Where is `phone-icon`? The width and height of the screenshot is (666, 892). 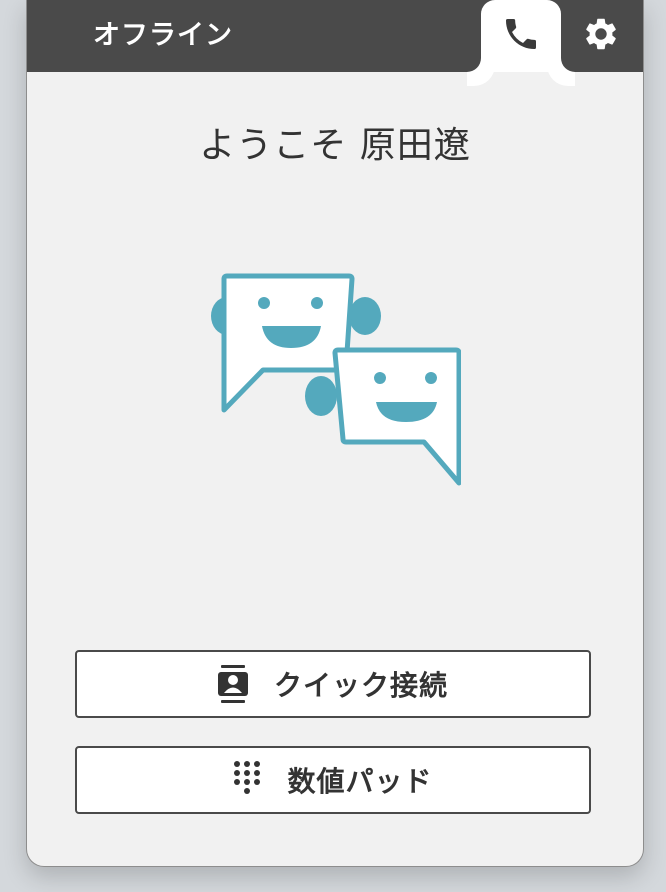 phone-icon is located at coordinates (521, 36).